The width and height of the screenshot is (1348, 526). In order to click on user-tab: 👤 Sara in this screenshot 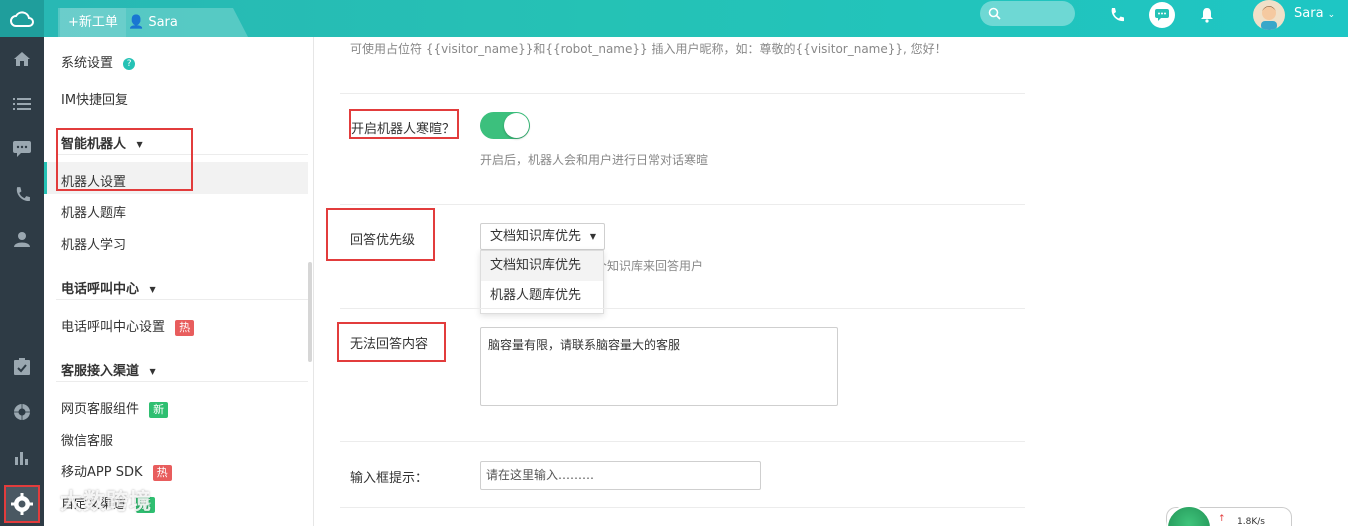, I will do `click(153, 22)`.